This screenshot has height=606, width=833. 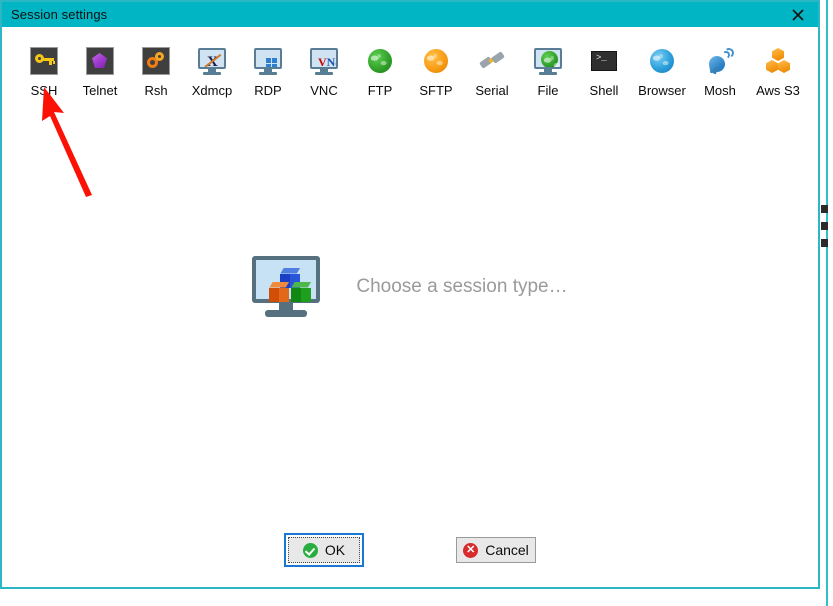 I want to click on dialog-footer: OK ✕ Cancel, so click(x=410, y=550).